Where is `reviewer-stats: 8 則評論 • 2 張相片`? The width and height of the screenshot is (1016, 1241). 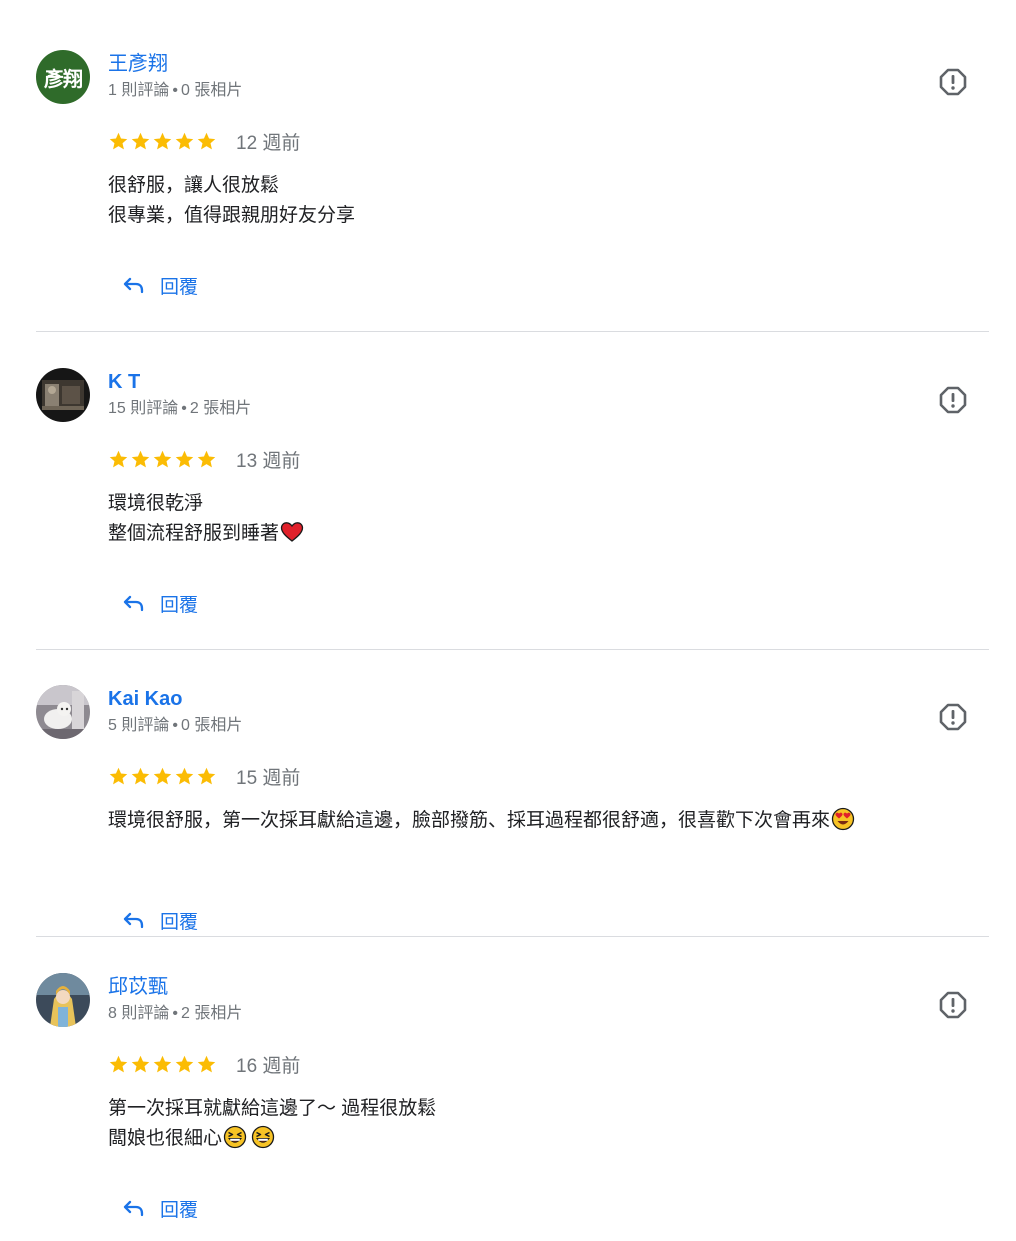
reviewer-stats: 8 則評論 • 2 張相片 is located at coordinates (175, 1013).